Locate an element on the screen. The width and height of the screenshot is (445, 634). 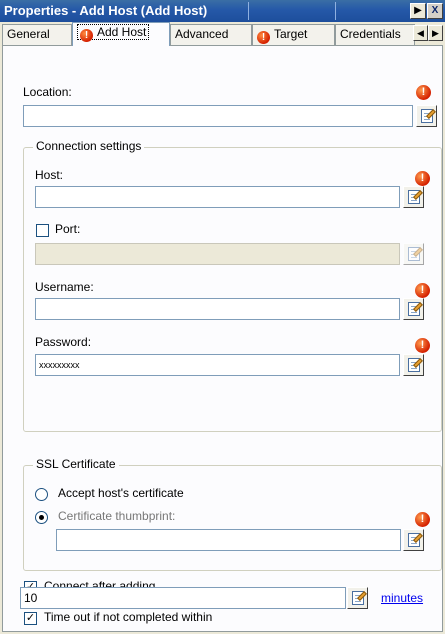
timeout-value-field: 10 is located at coordinates (183, 598).